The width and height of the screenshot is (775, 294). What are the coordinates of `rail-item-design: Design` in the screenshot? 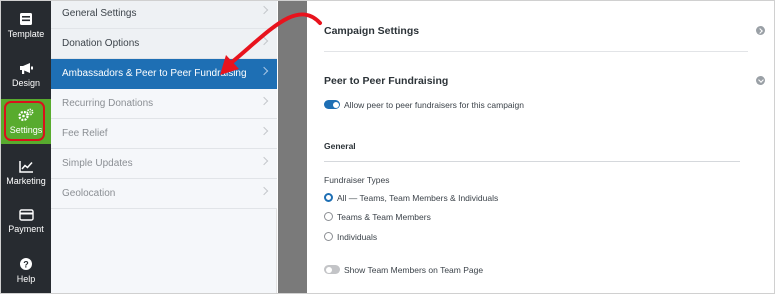 It's located at (26, 74).